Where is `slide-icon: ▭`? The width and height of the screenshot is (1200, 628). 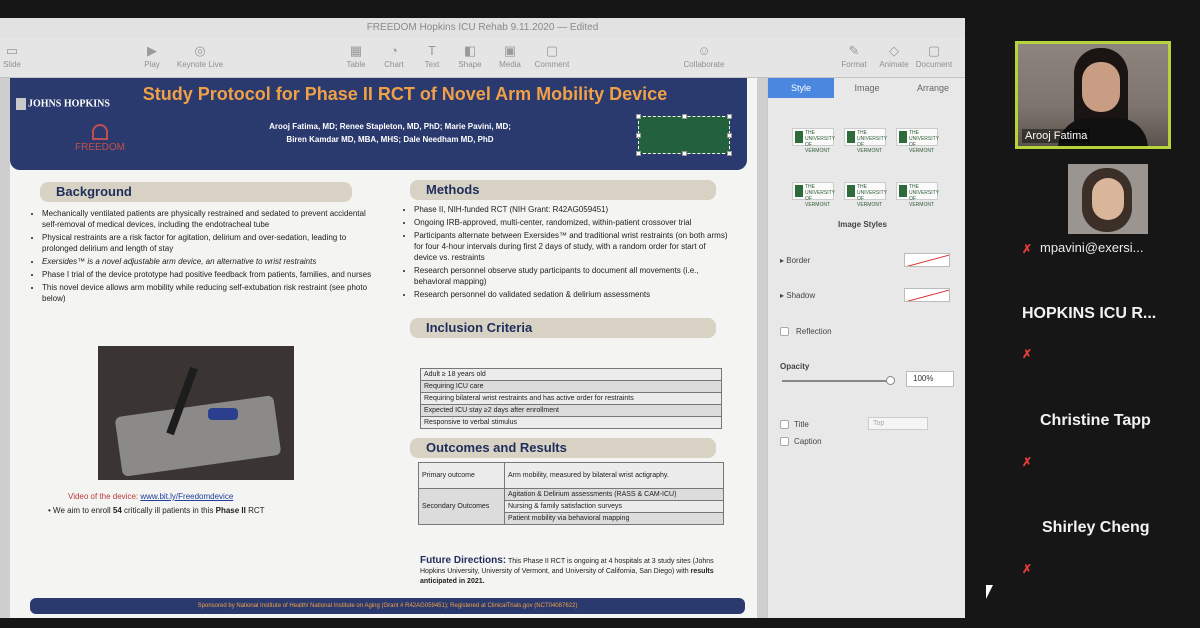 slide-icon: ▭ is located at coordinates (12, 50).